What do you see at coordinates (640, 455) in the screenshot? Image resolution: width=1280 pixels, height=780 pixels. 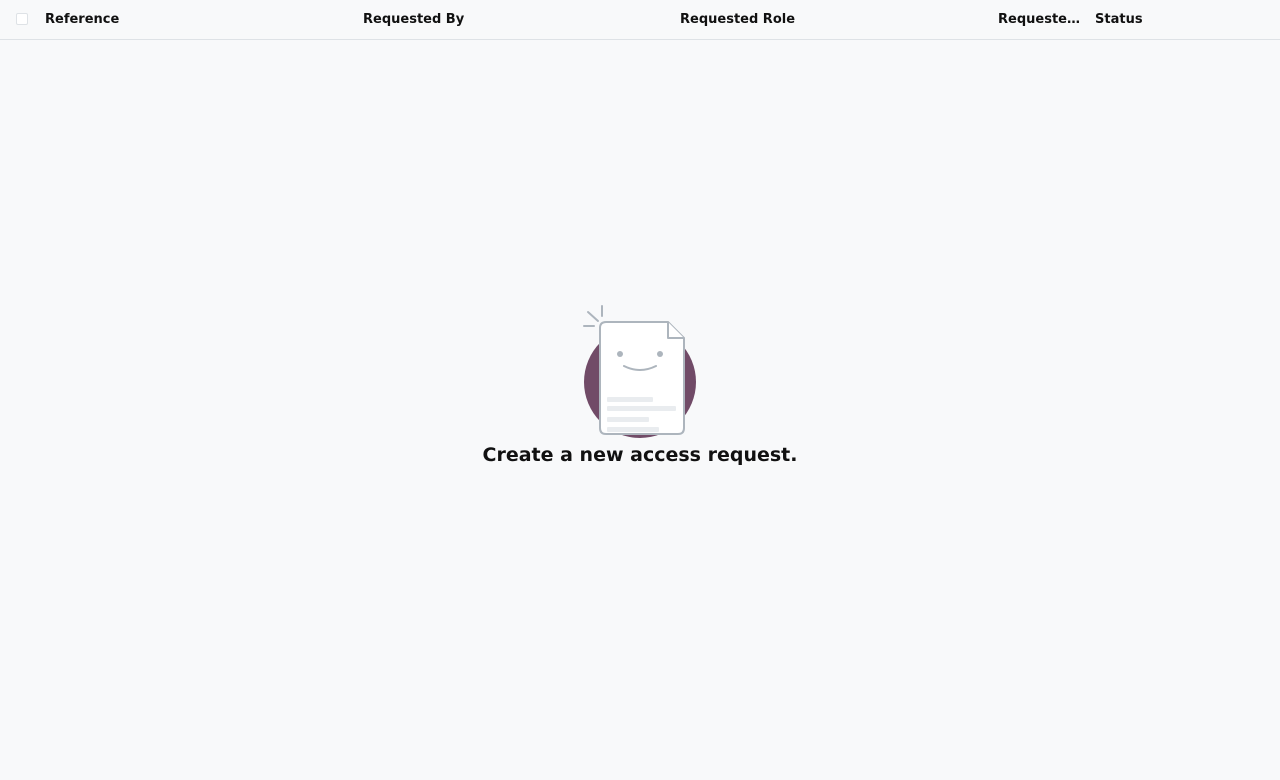 I see `empty-state-title: Create a new access request.` at bounding box center [640, 455].